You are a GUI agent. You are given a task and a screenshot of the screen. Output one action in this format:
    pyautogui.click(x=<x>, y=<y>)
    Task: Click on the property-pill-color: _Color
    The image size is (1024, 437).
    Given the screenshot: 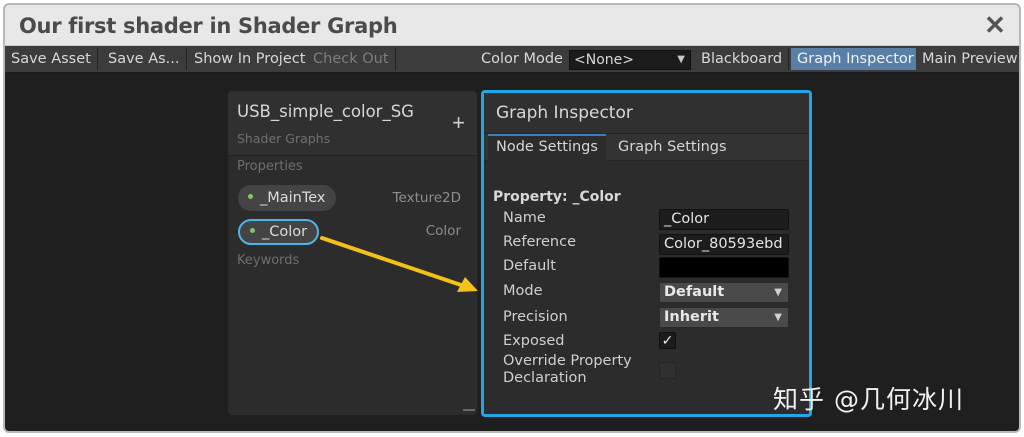 What is the action you would take?
    pyautogui.click(x=279, y=232)
    